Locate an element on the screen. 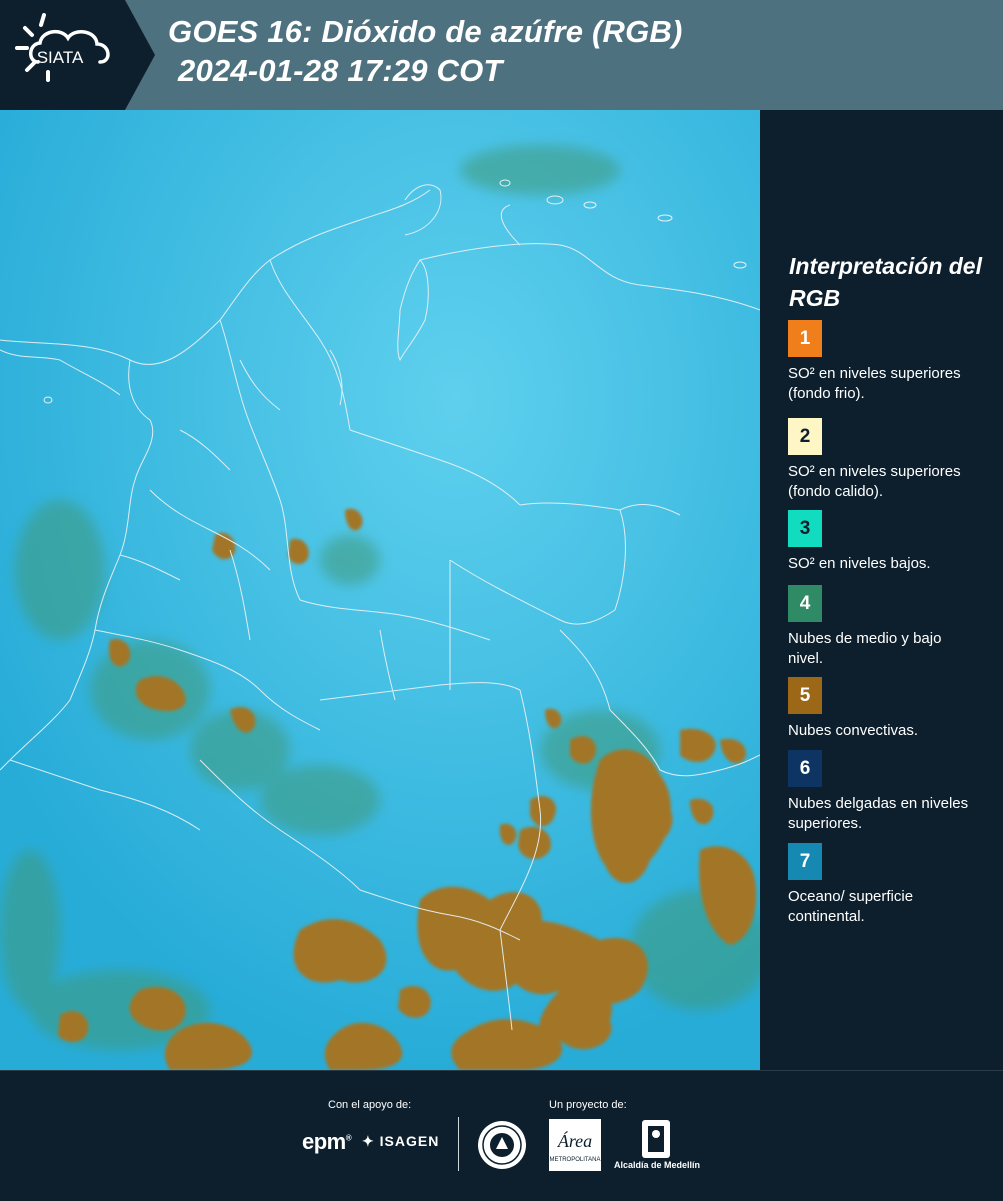  alcaldia-medellin-logo: Alcaldía de Medellín is located at coordinates (657, 1148).